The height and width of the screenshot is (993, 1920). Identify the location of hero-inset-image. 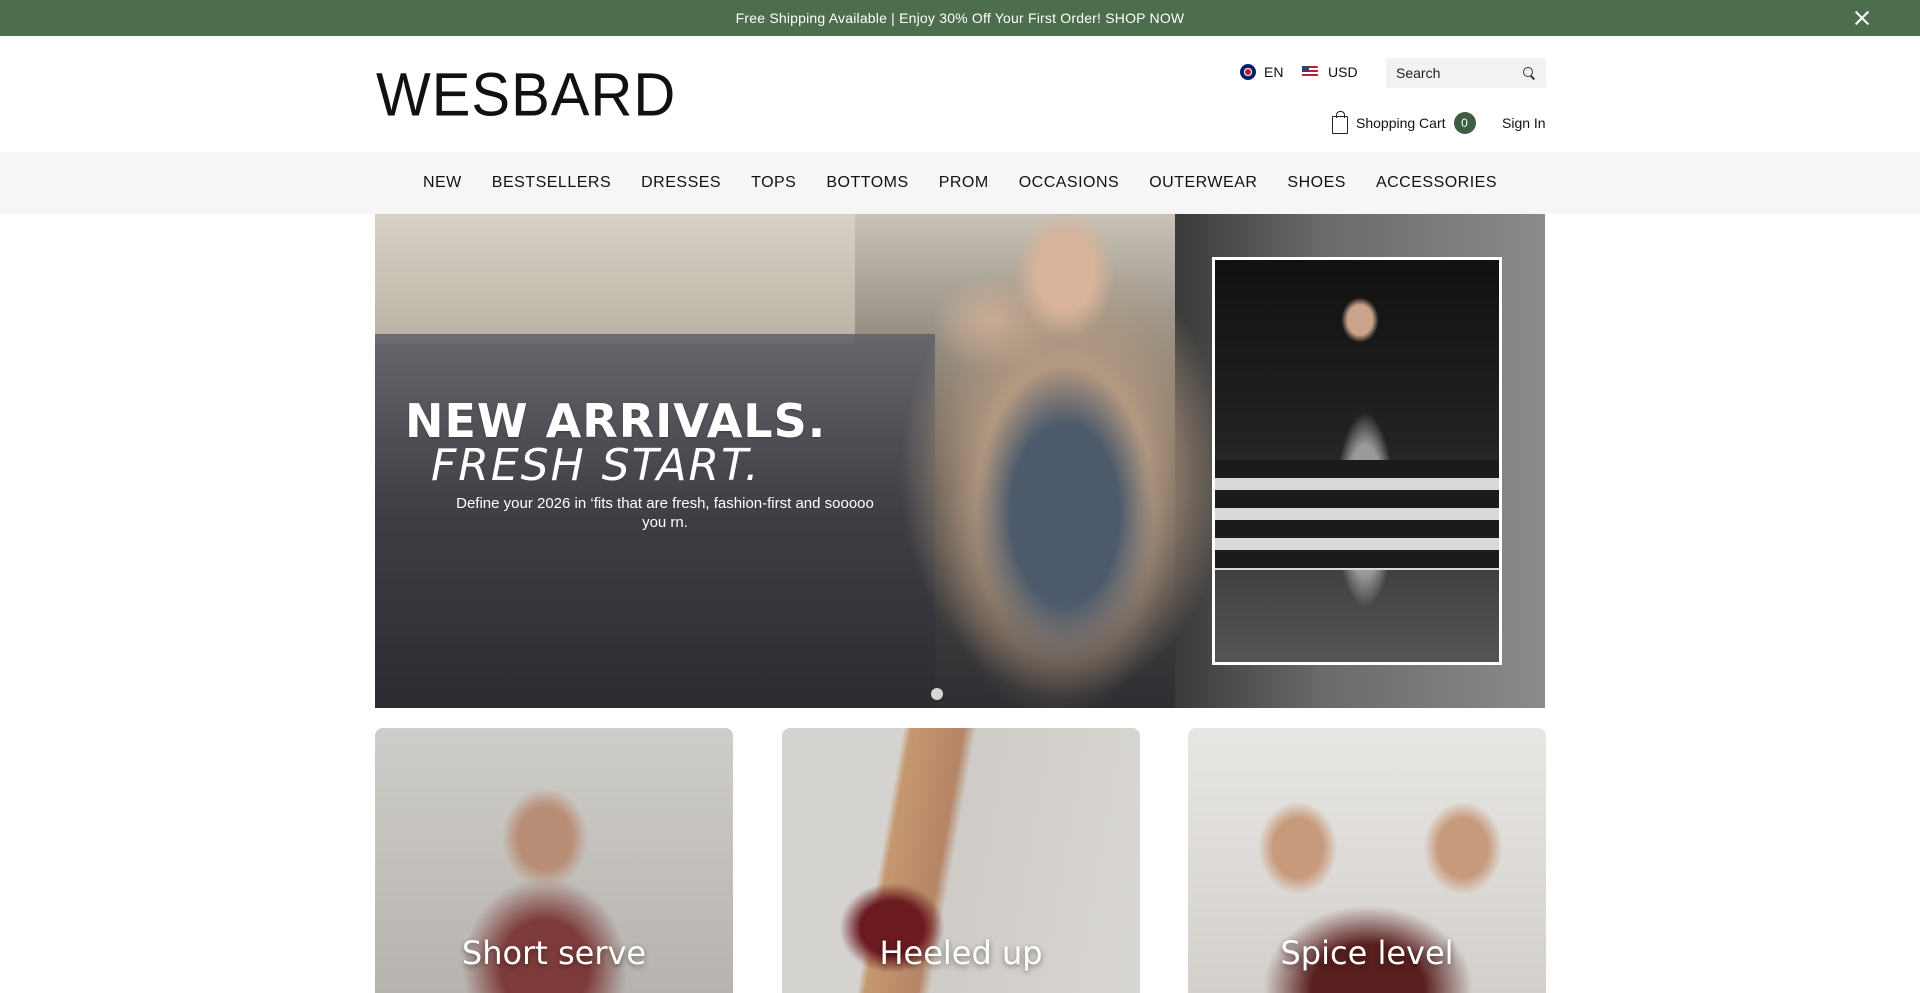
(1357, 461).